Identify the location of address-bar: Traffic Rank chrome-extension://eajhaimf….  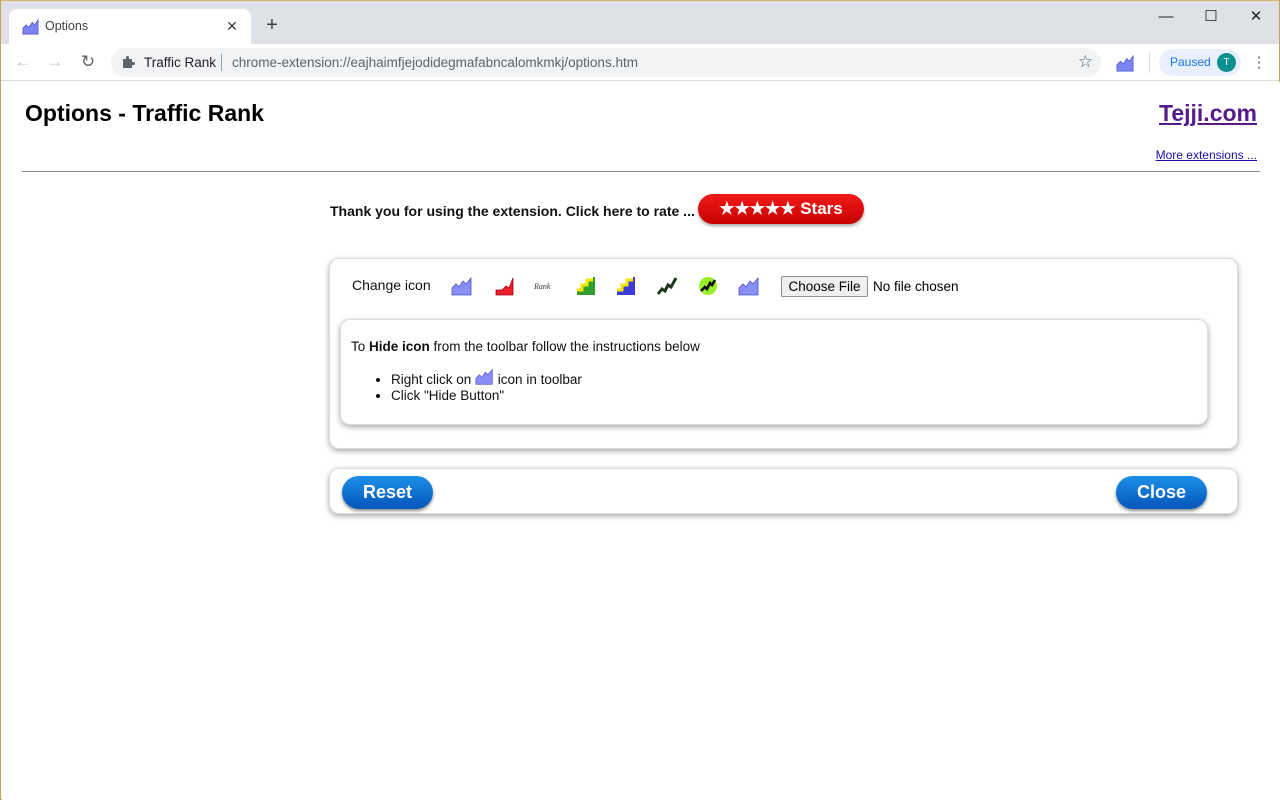
(606, 62).